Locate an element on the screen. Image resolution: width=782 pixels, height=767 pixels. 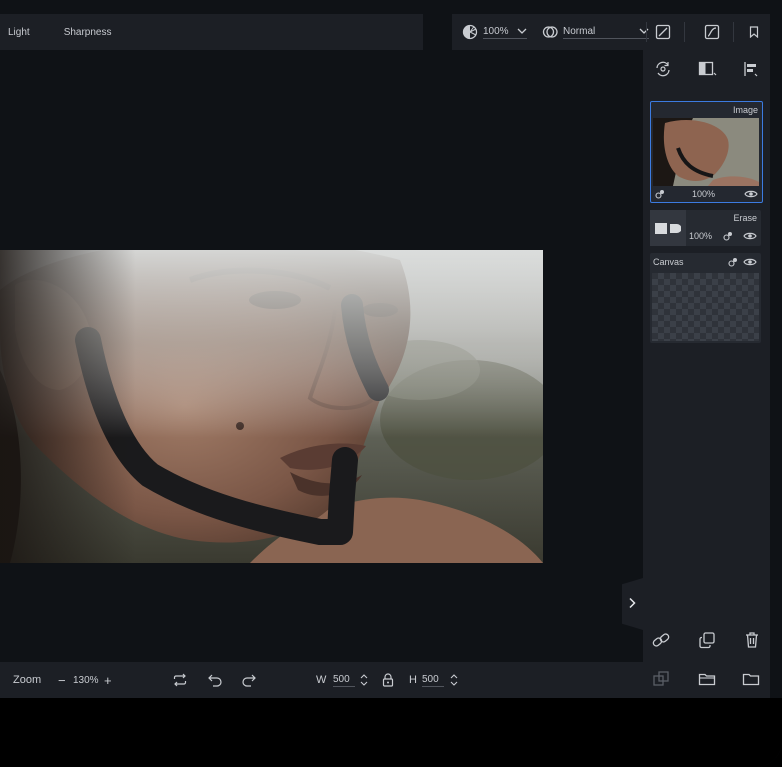
delete-icon is located at coordinates (752, 640).